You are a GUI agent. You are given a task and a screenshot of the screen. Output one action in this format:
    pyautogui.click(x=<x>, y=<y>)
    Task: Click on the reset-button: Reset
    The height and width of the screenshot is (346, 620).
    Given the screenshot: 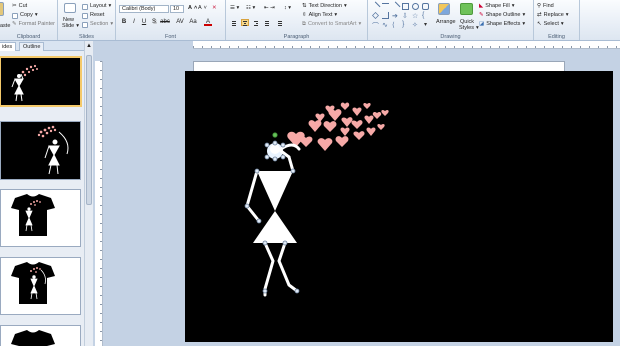 What is the action you would take?
    pyautogui.click(x=93, y=15)
    